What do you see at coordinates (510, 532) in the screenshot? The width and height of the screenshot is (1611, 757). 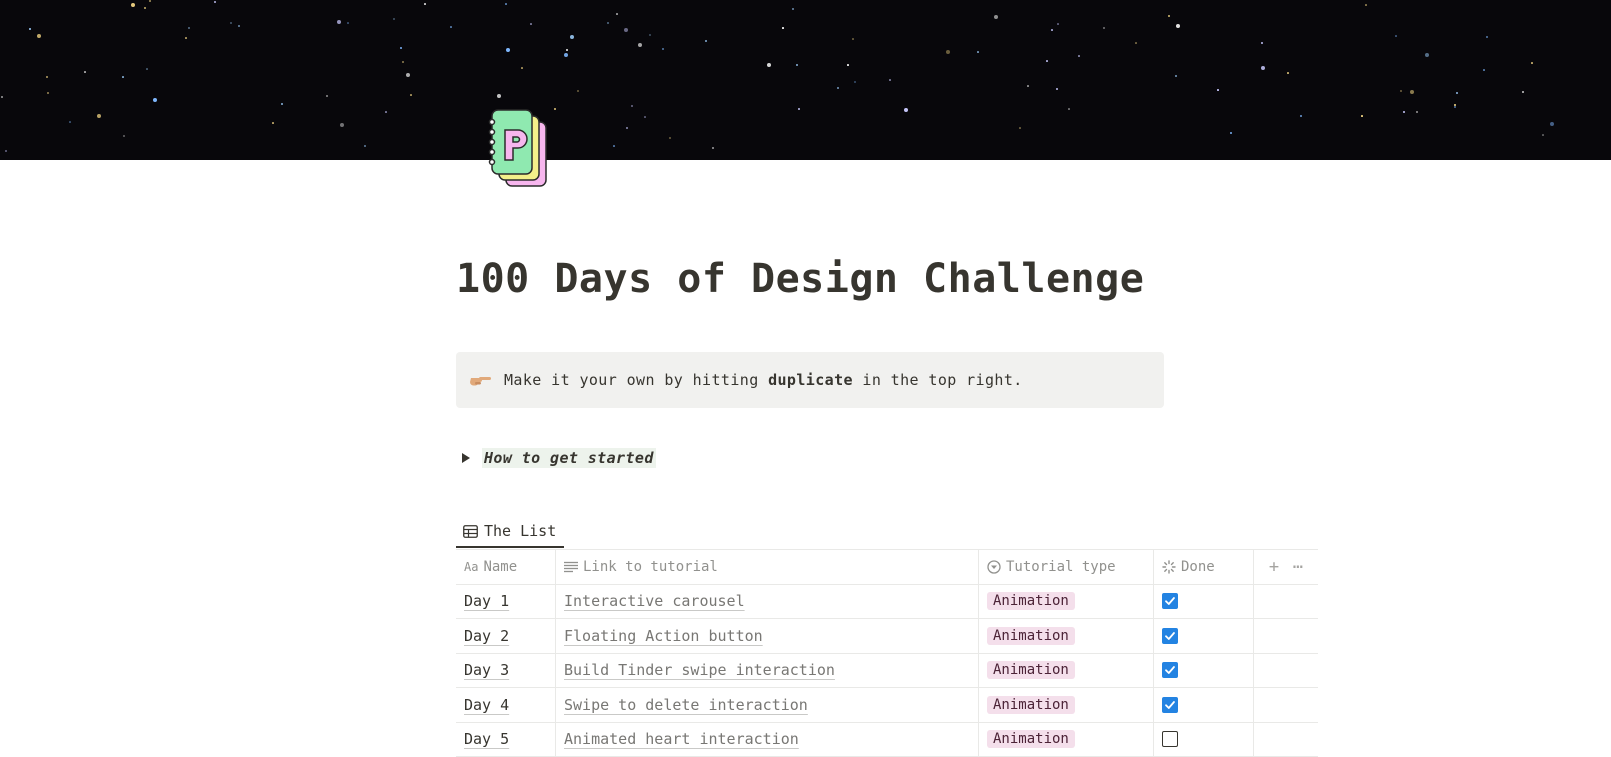 I see `view-tab-the-list: The List` at bounding box center [510, 532].